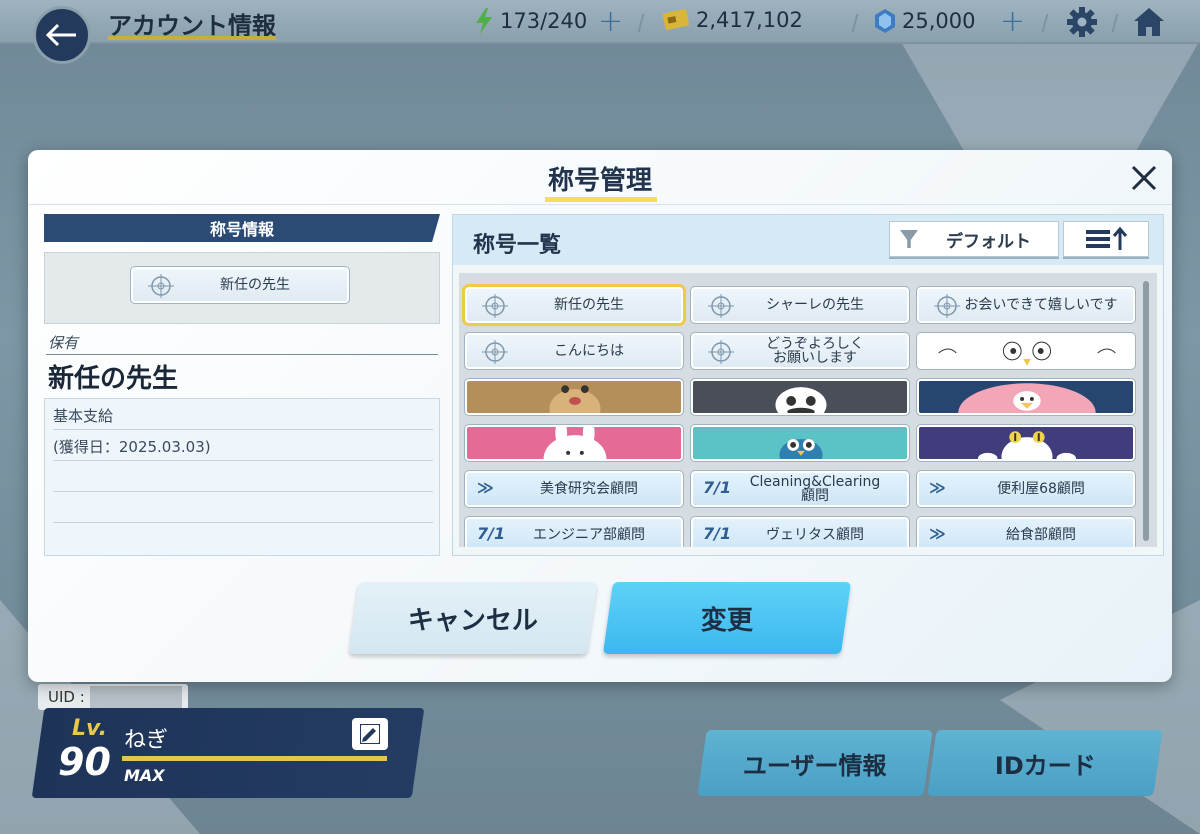  I want to click on exp-bar, so click(254, 758).